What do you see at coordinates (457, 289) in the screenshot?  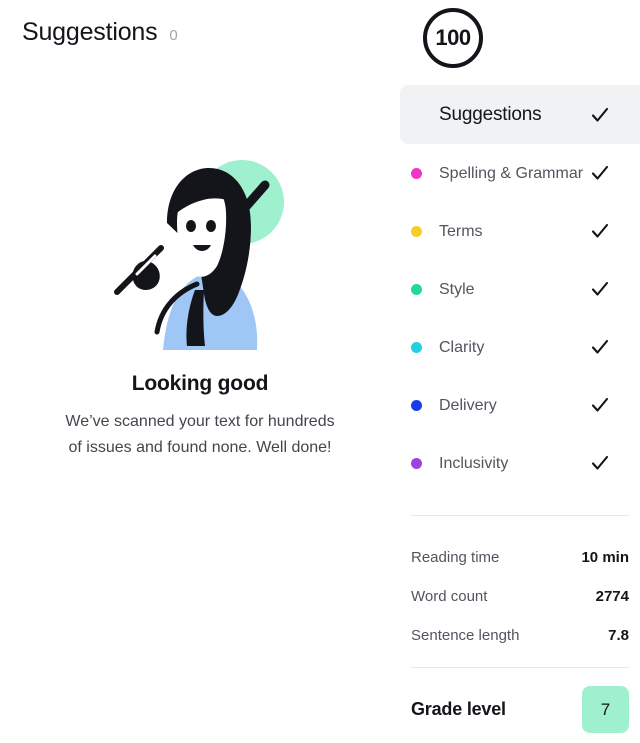 I see `category-label: Style` at bounding box center [457, 289].